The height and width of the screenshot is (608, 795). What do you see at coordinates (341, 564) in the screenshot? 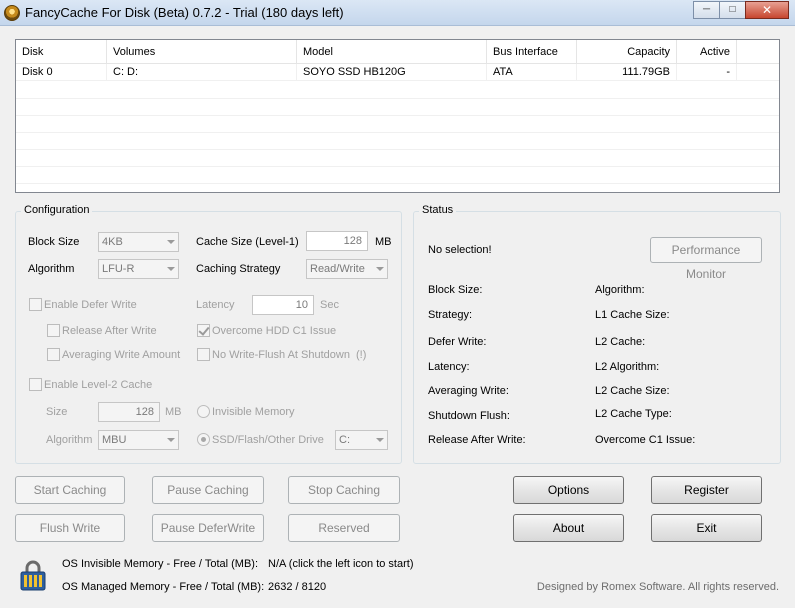
I see `os-invisible-memory-value: N/A (click the left icon to start)` at bounding box center [341, 564].